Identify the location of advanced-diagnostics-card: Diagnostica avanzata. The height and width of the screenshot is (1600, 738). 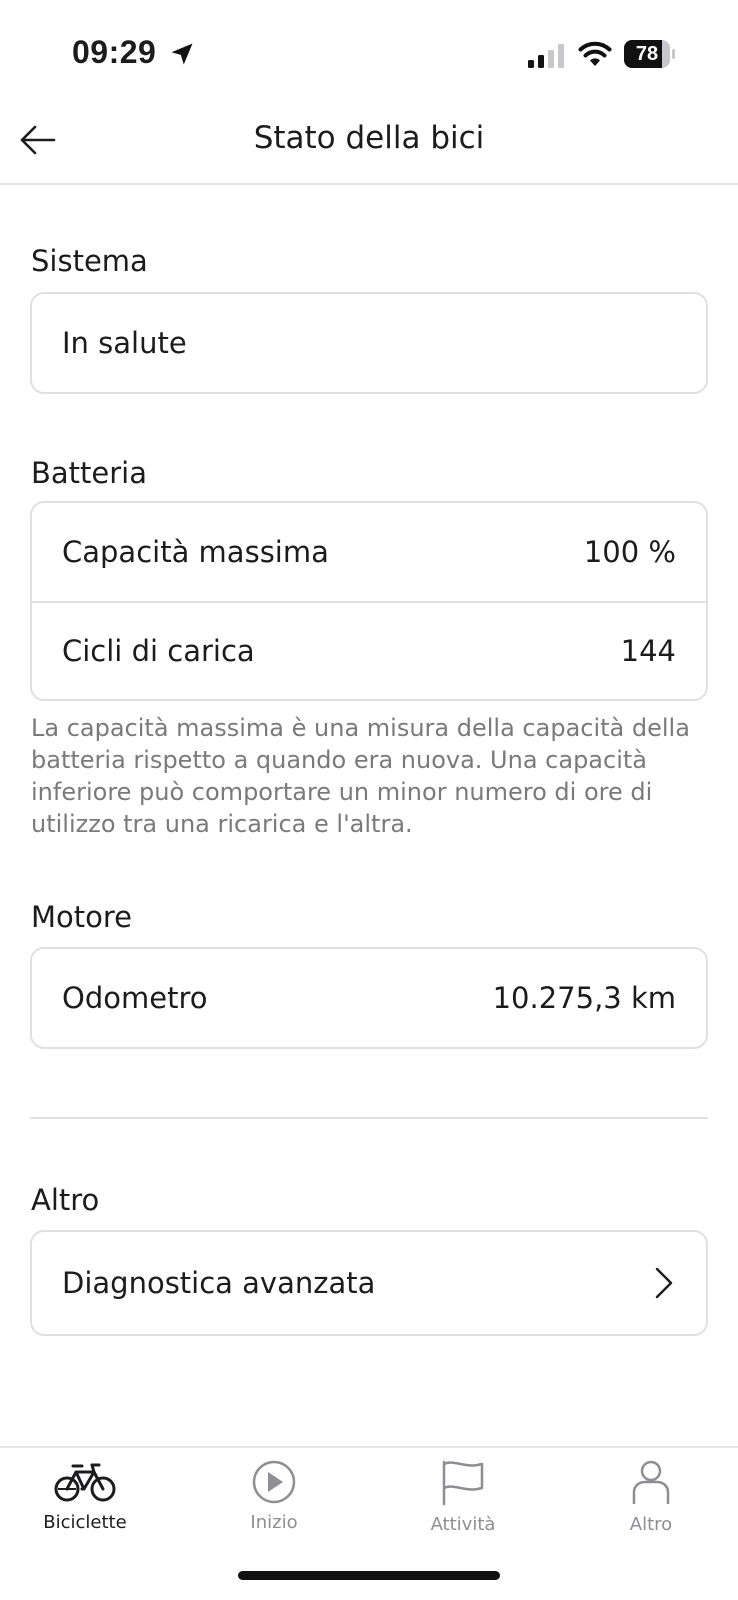
(369, 1283).